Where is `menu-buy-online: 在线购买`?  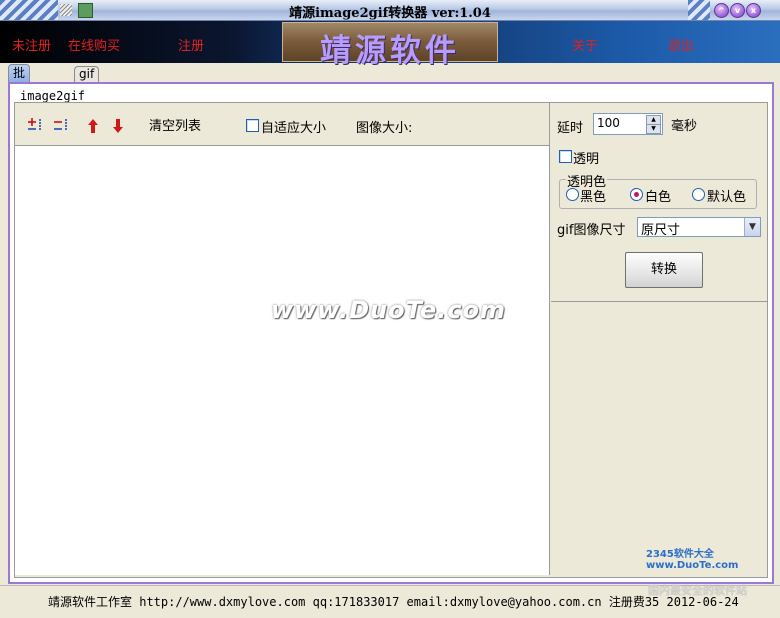 menu-buy-online: 在线购买 is located at coordinates (94, 44).